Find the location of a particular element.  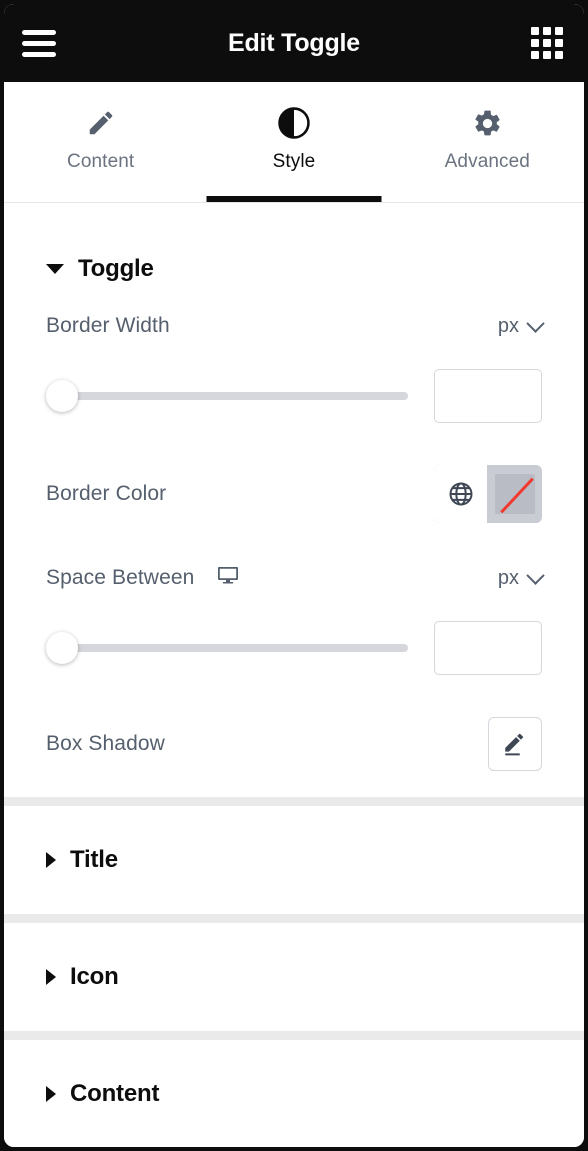

panel-header: Edit Toggle is located at coordinates (294, 43).